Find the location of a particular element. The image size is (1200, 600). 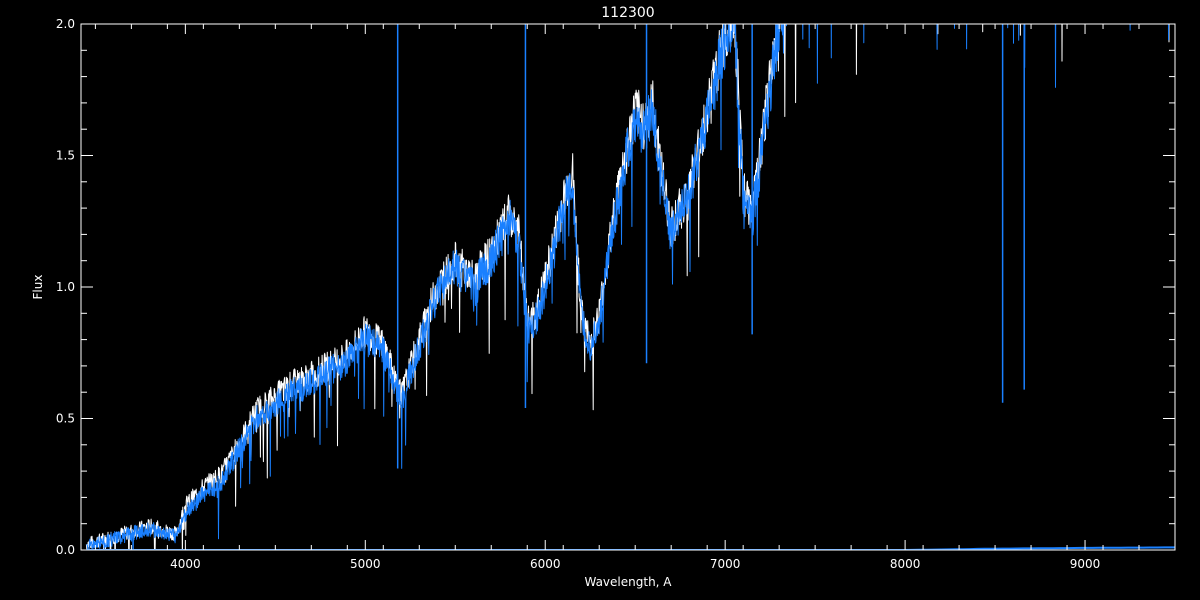

x-tick-label: 4000 is located at coordinates (185, 564).